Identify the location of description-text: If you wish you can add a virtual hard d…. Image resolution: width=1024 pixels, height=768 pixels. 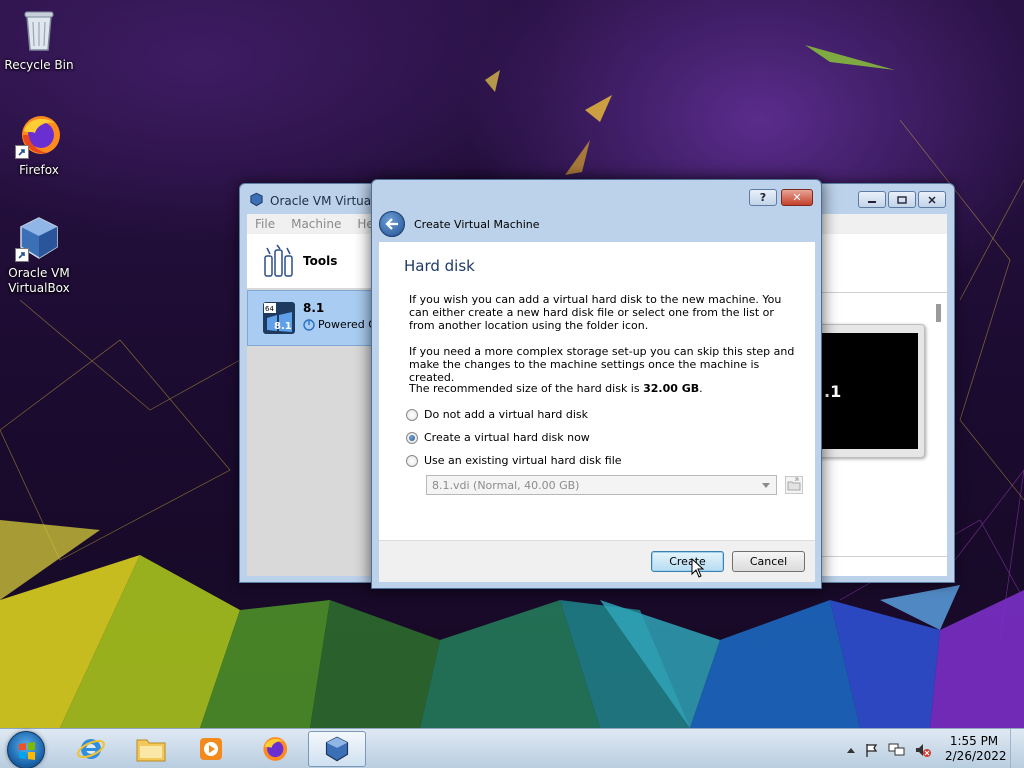
(595, 312).